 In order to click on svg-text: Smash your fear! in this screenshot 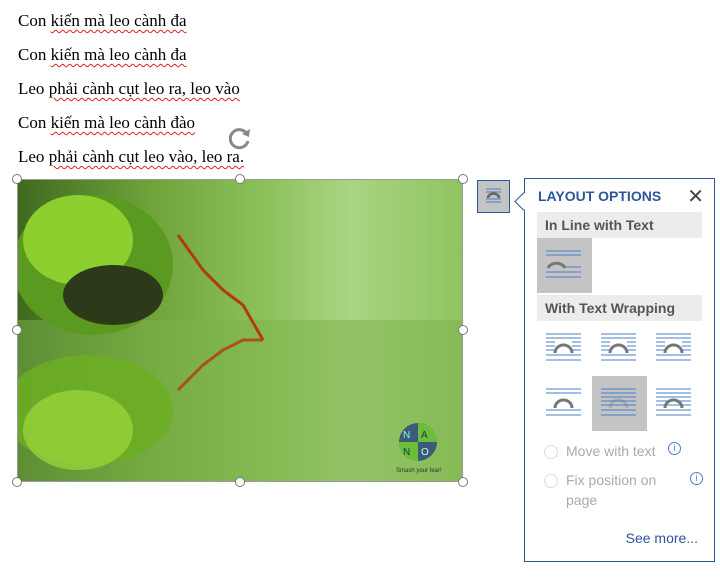, I will do `click(419, 471)`.